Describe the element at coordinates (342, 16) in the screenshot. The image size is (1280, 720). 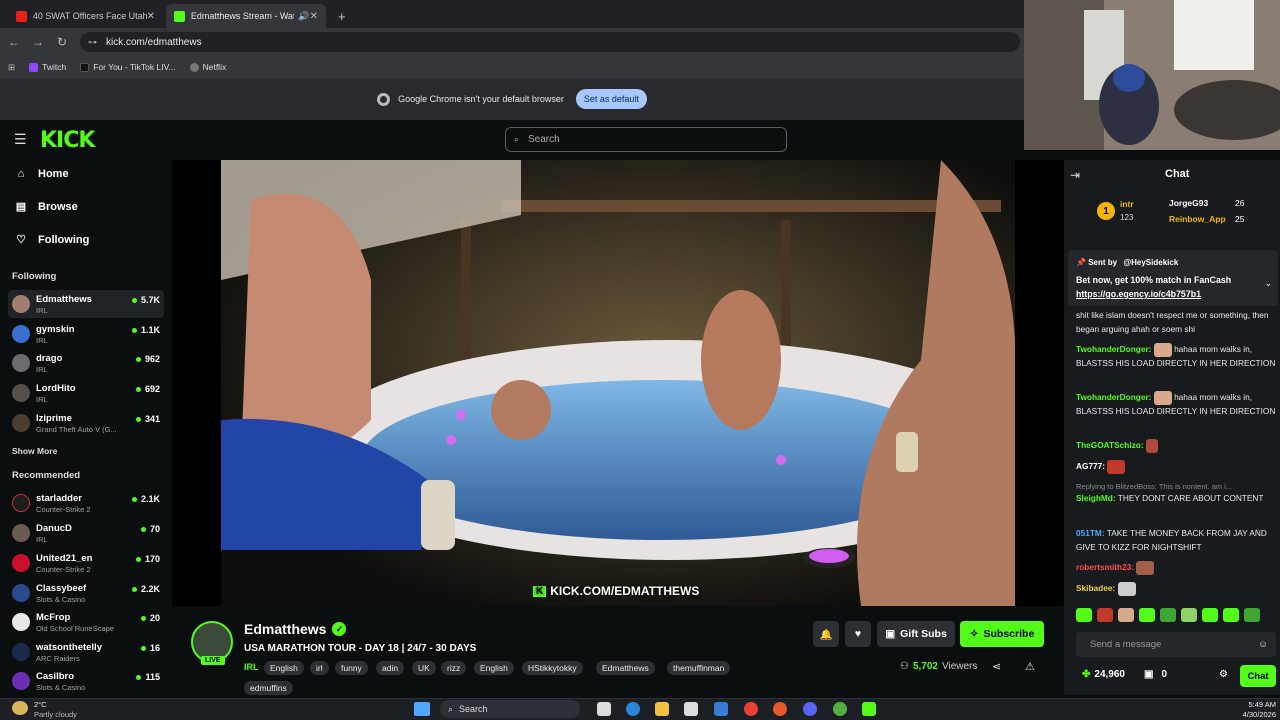
I see `new-tab-button: +` at that location.